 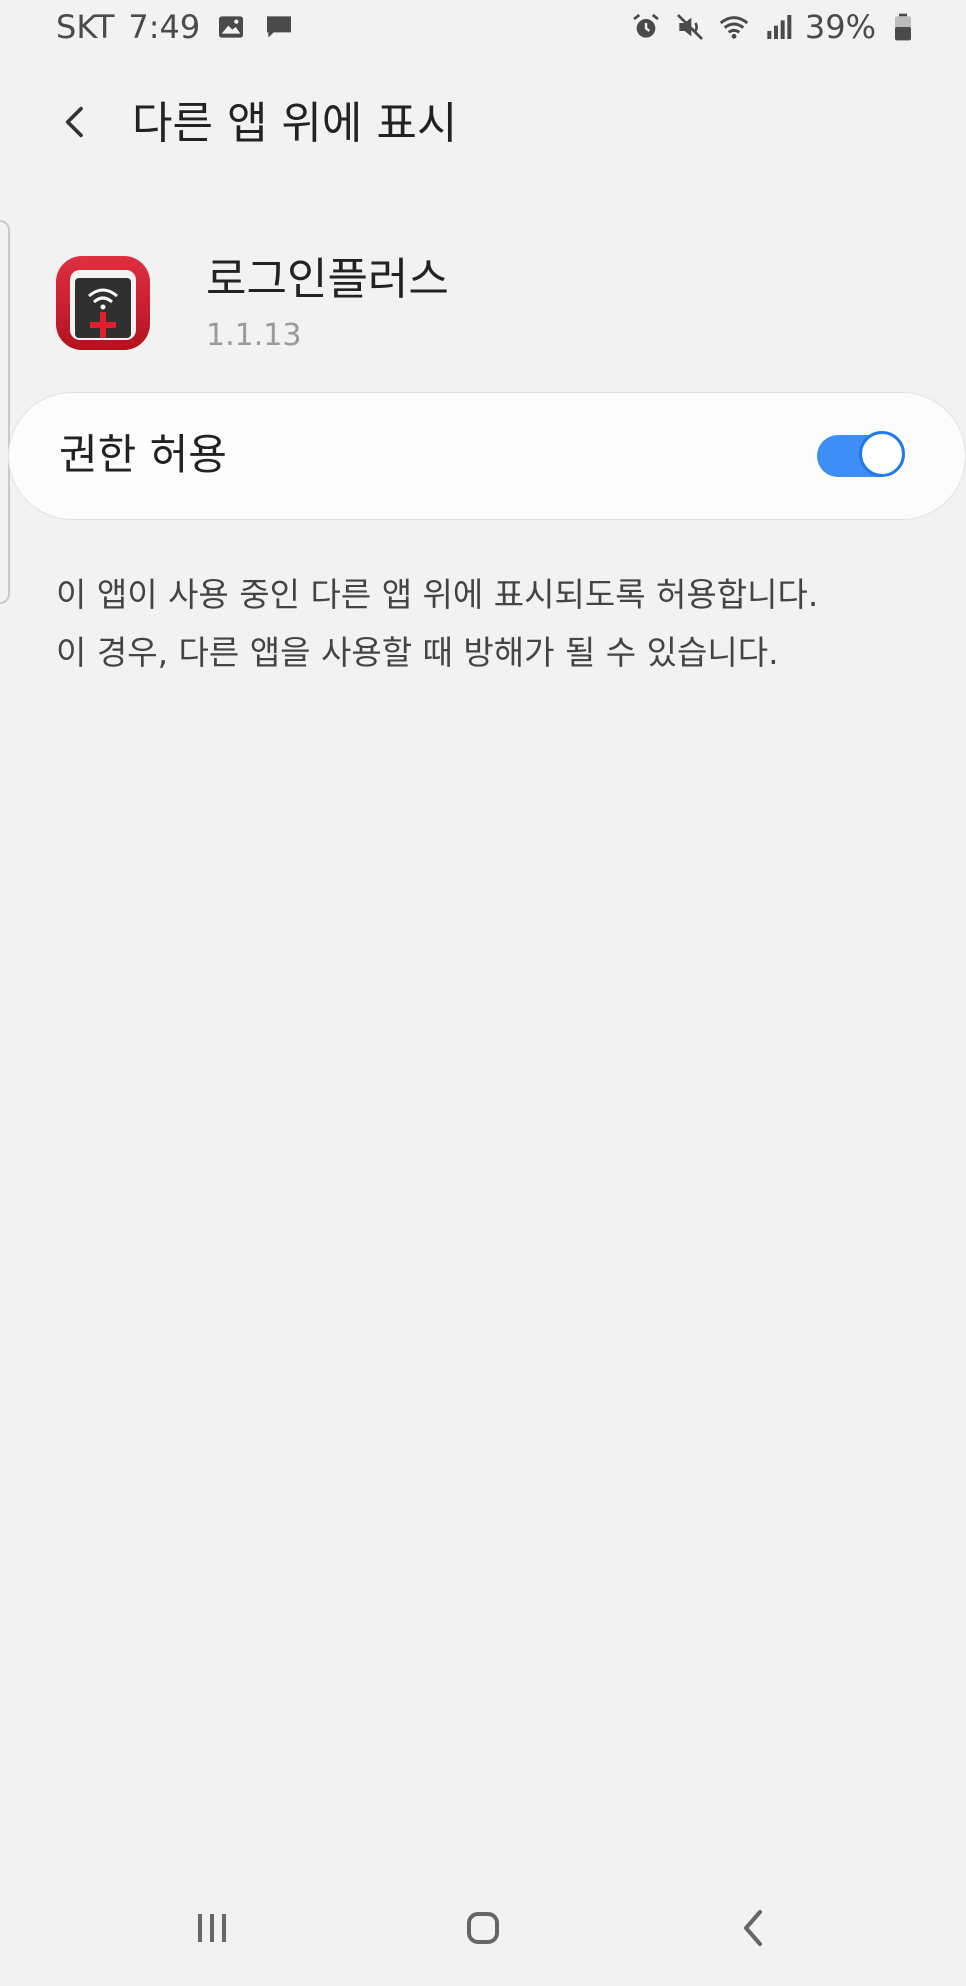 What do you see at coordinates (231, 27) in the screenshot?
I see `image-icon` at bounding box center [231, 27].